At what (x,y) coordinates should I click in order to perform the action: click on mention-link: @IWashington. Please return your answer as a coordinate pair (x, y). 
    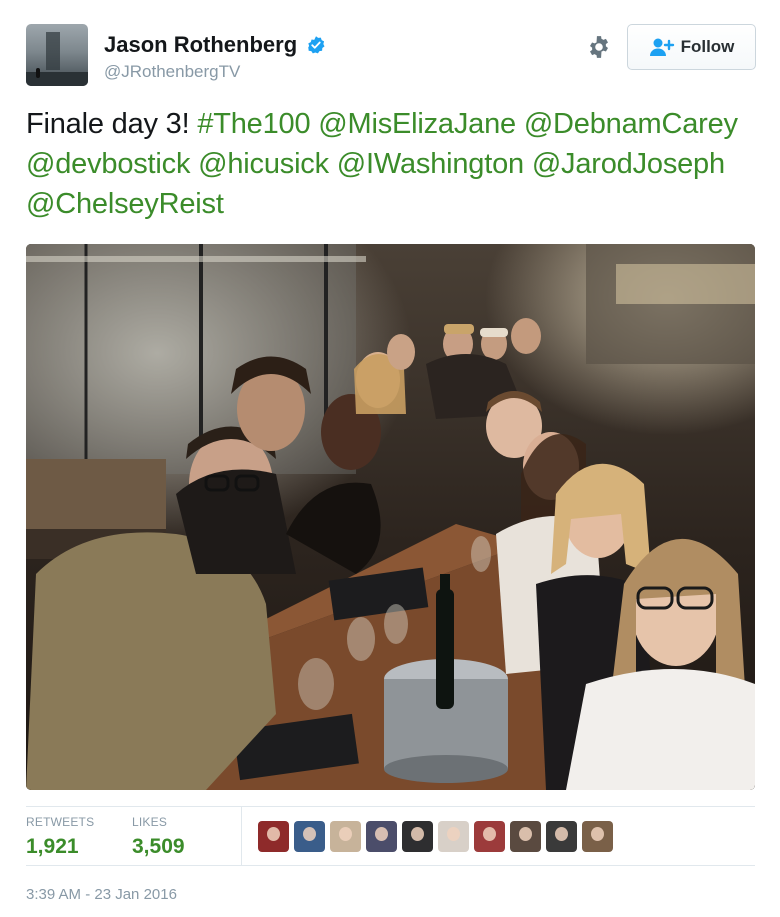
    Looking at the image, I should click on (430, 164).